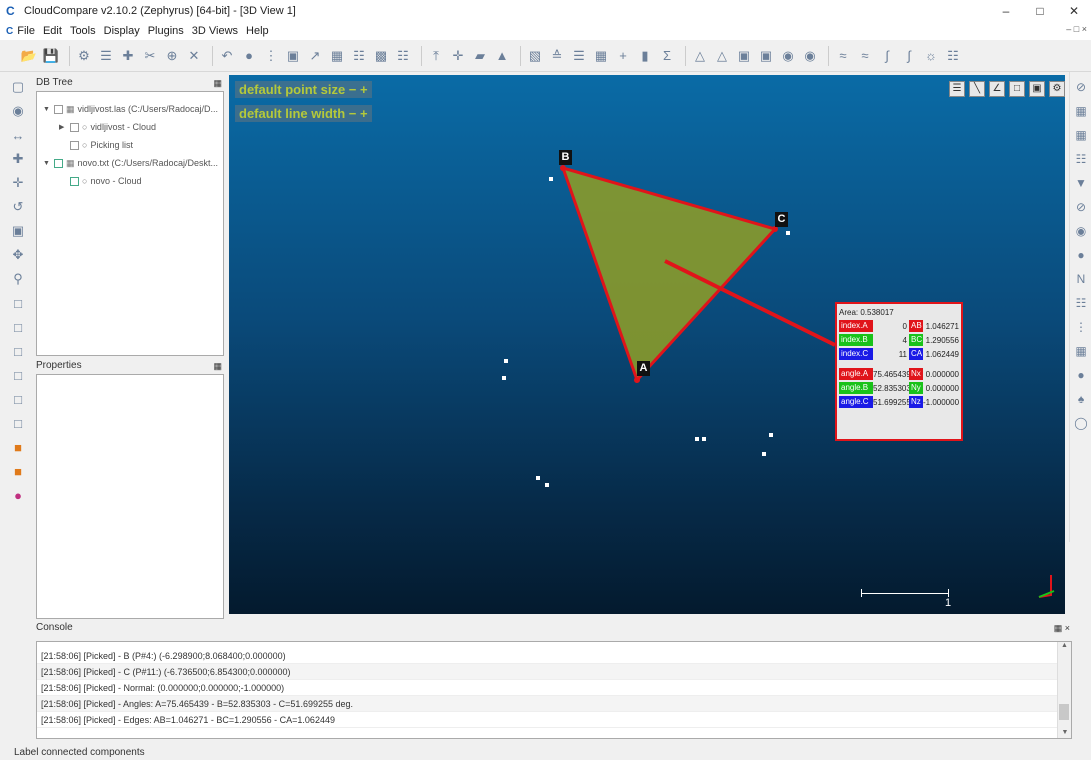 The width and height of the screenshot is (1091, 760). What do you see at coordinates (1081, 207) in the screenshot?
I see `circle-slash-icon: ⊘` at bounding box center [1081, 207].